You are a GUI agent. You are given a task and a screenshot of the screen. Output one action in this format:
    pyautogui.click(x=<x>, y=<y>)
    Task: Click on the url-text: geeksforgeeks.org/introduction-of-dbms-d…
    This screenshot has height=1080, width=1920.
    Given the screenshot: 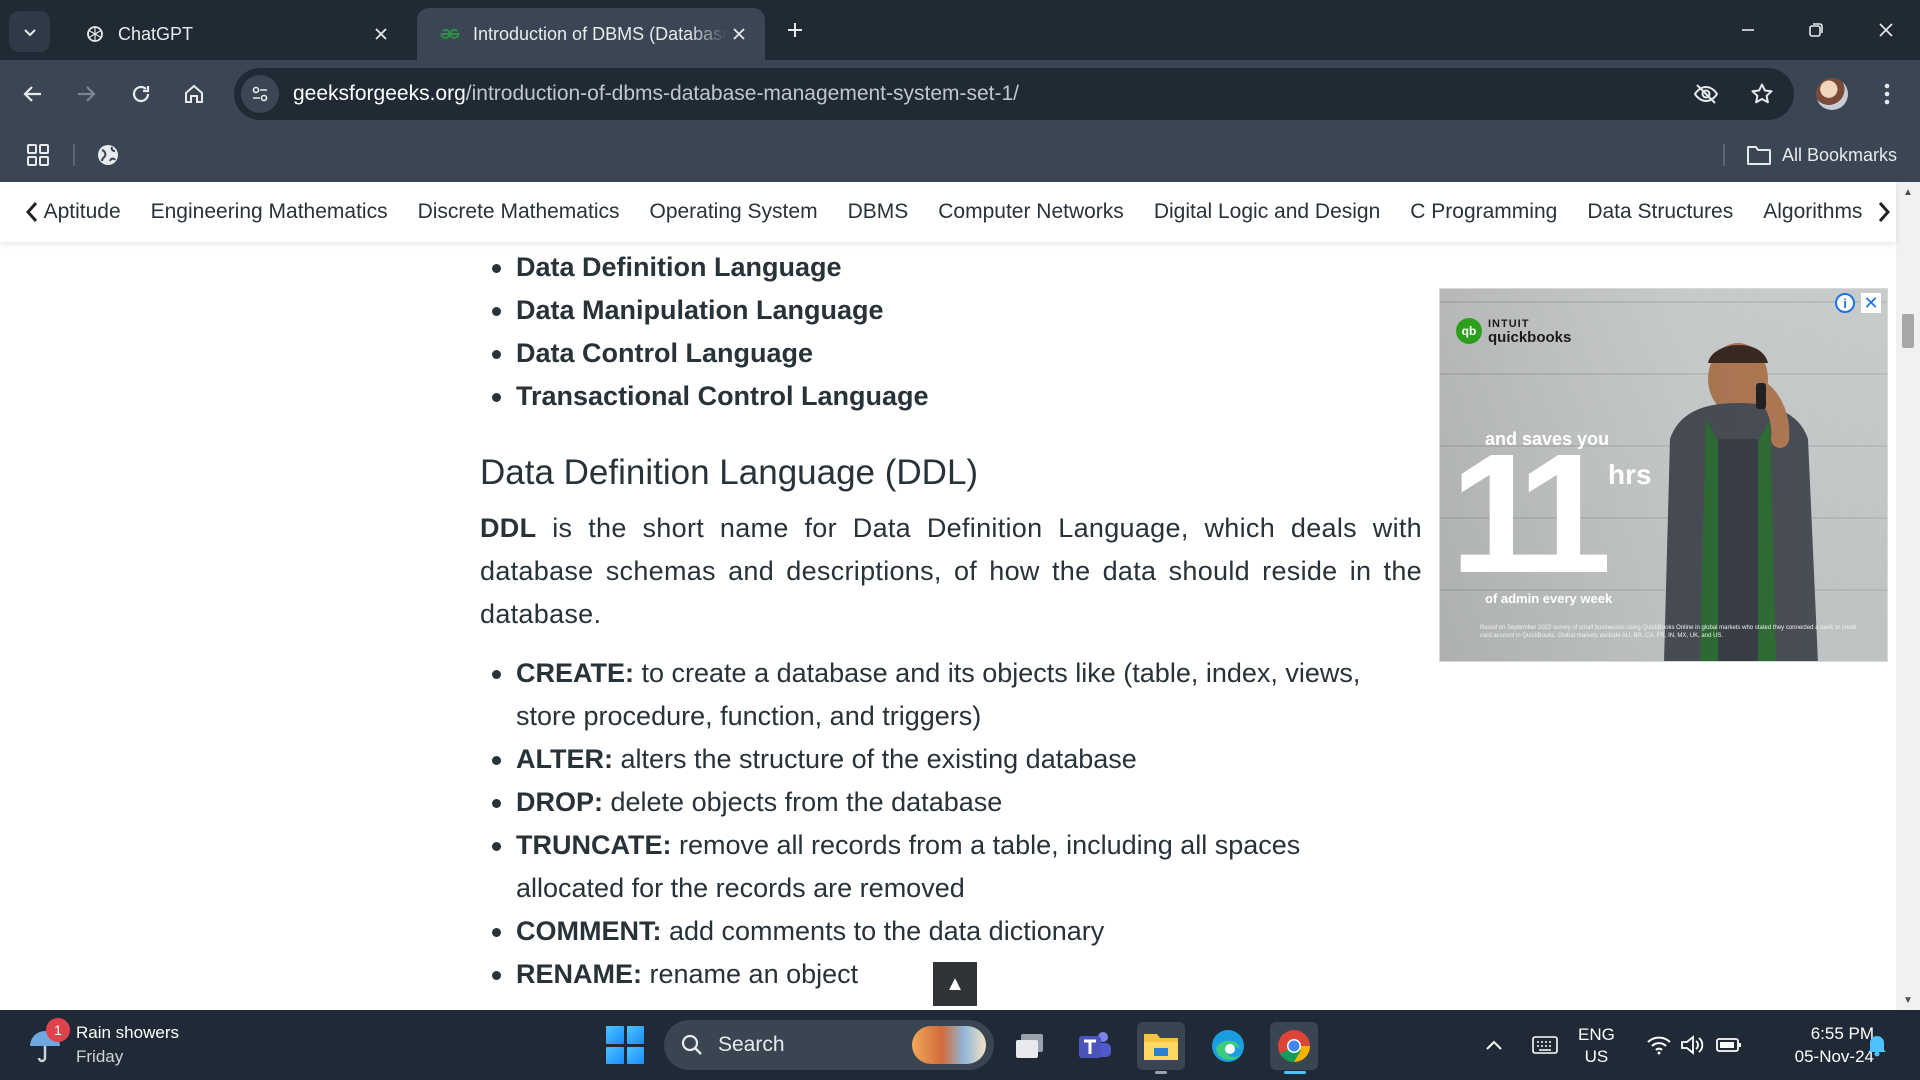 What is the action you would take?
    pyautogui.click(x=656, y=94)
    